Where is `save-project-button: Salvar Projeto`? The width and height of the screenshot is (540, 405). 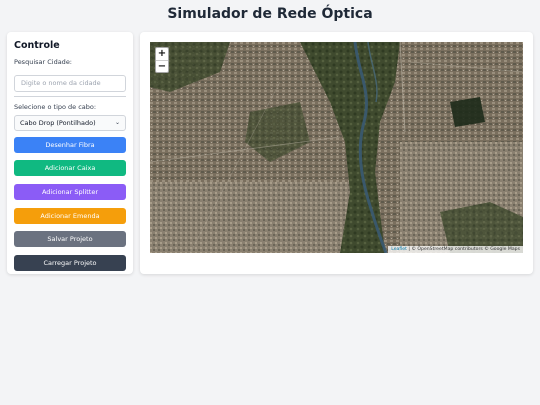 save-project-button: Salvar Projeto is located at coordinates (70, 239).